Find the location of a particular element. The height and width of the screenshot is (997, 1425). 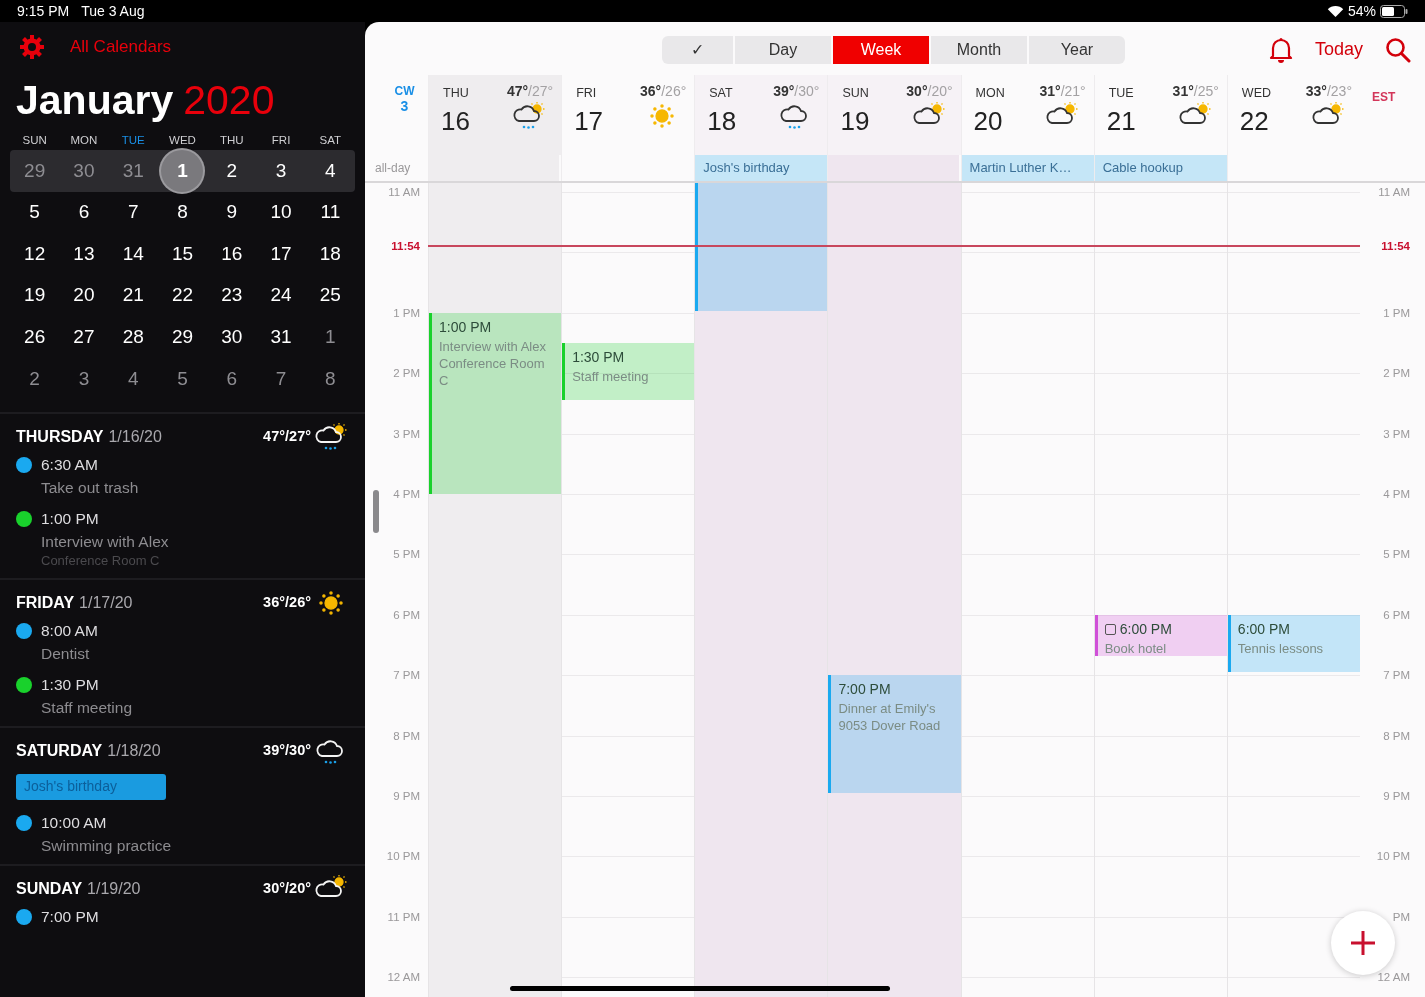

agenda-day: SUNDAY is located at coordinates (49, 888).